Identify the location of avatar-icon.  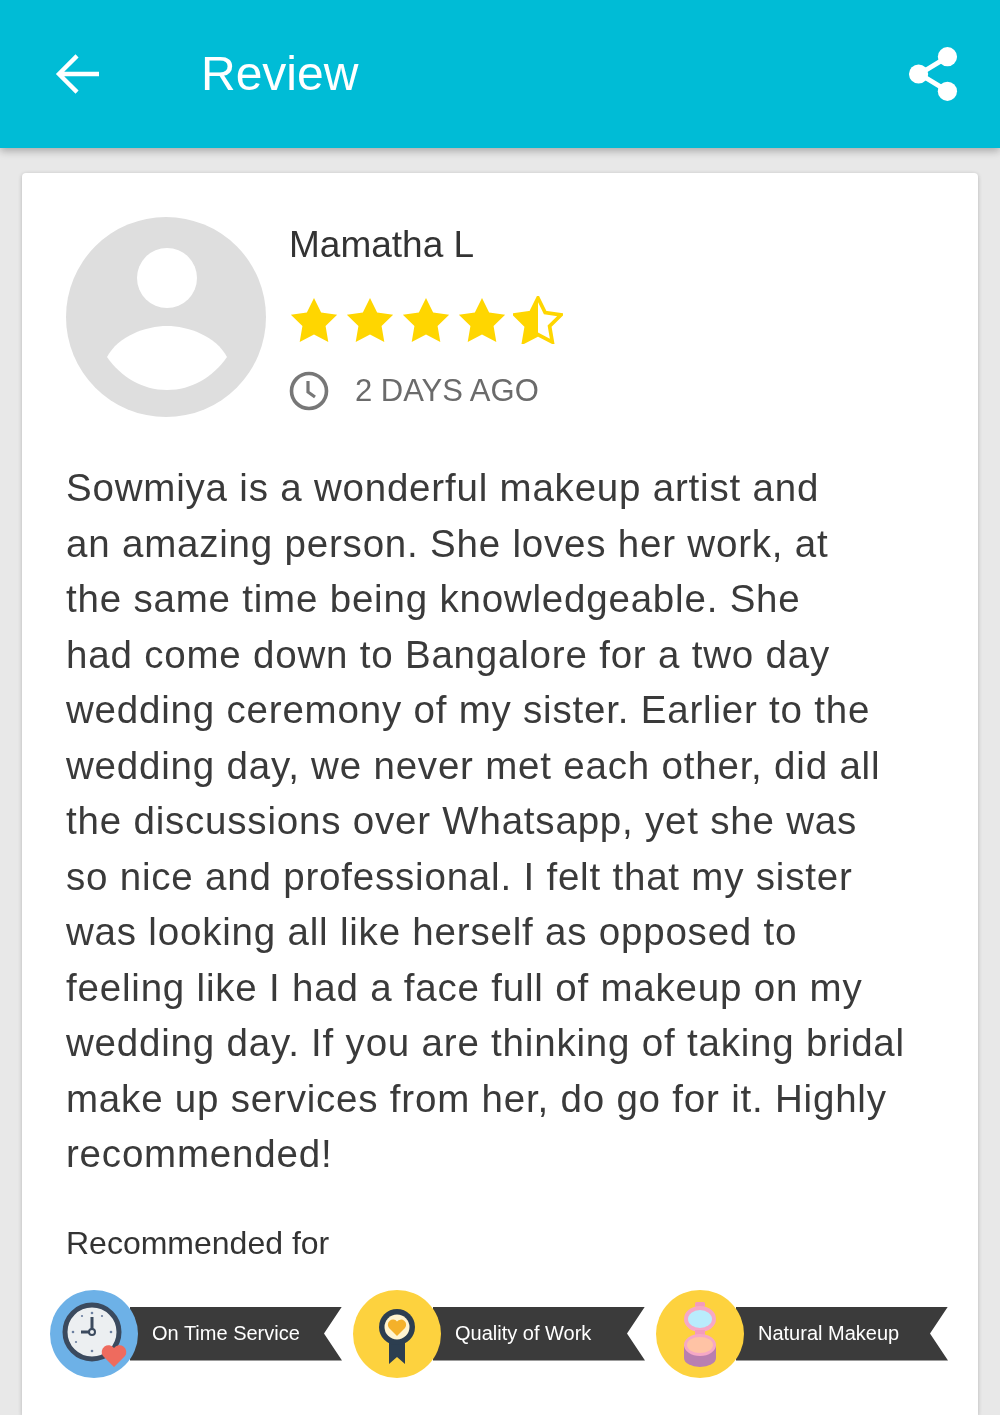
(166, 317).